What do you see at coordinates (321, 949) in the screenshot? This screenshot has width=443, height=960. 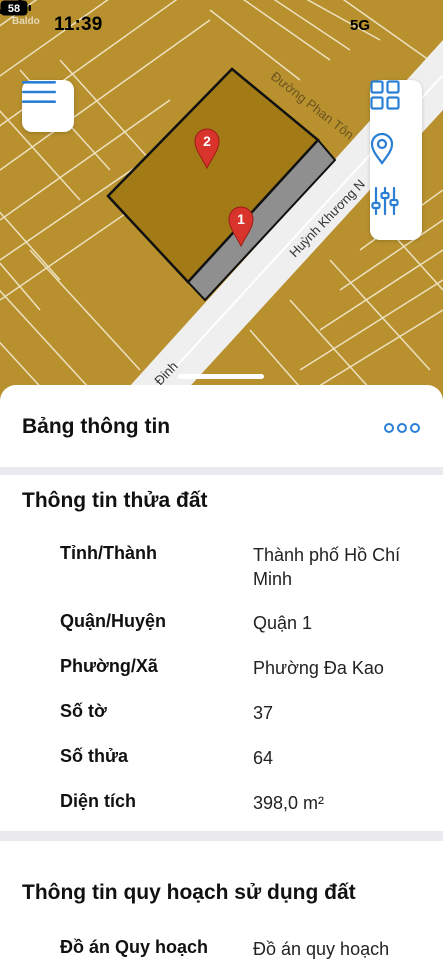 I see `info-value: Đồ án quy hoạch` at bounding box center [321, 949].